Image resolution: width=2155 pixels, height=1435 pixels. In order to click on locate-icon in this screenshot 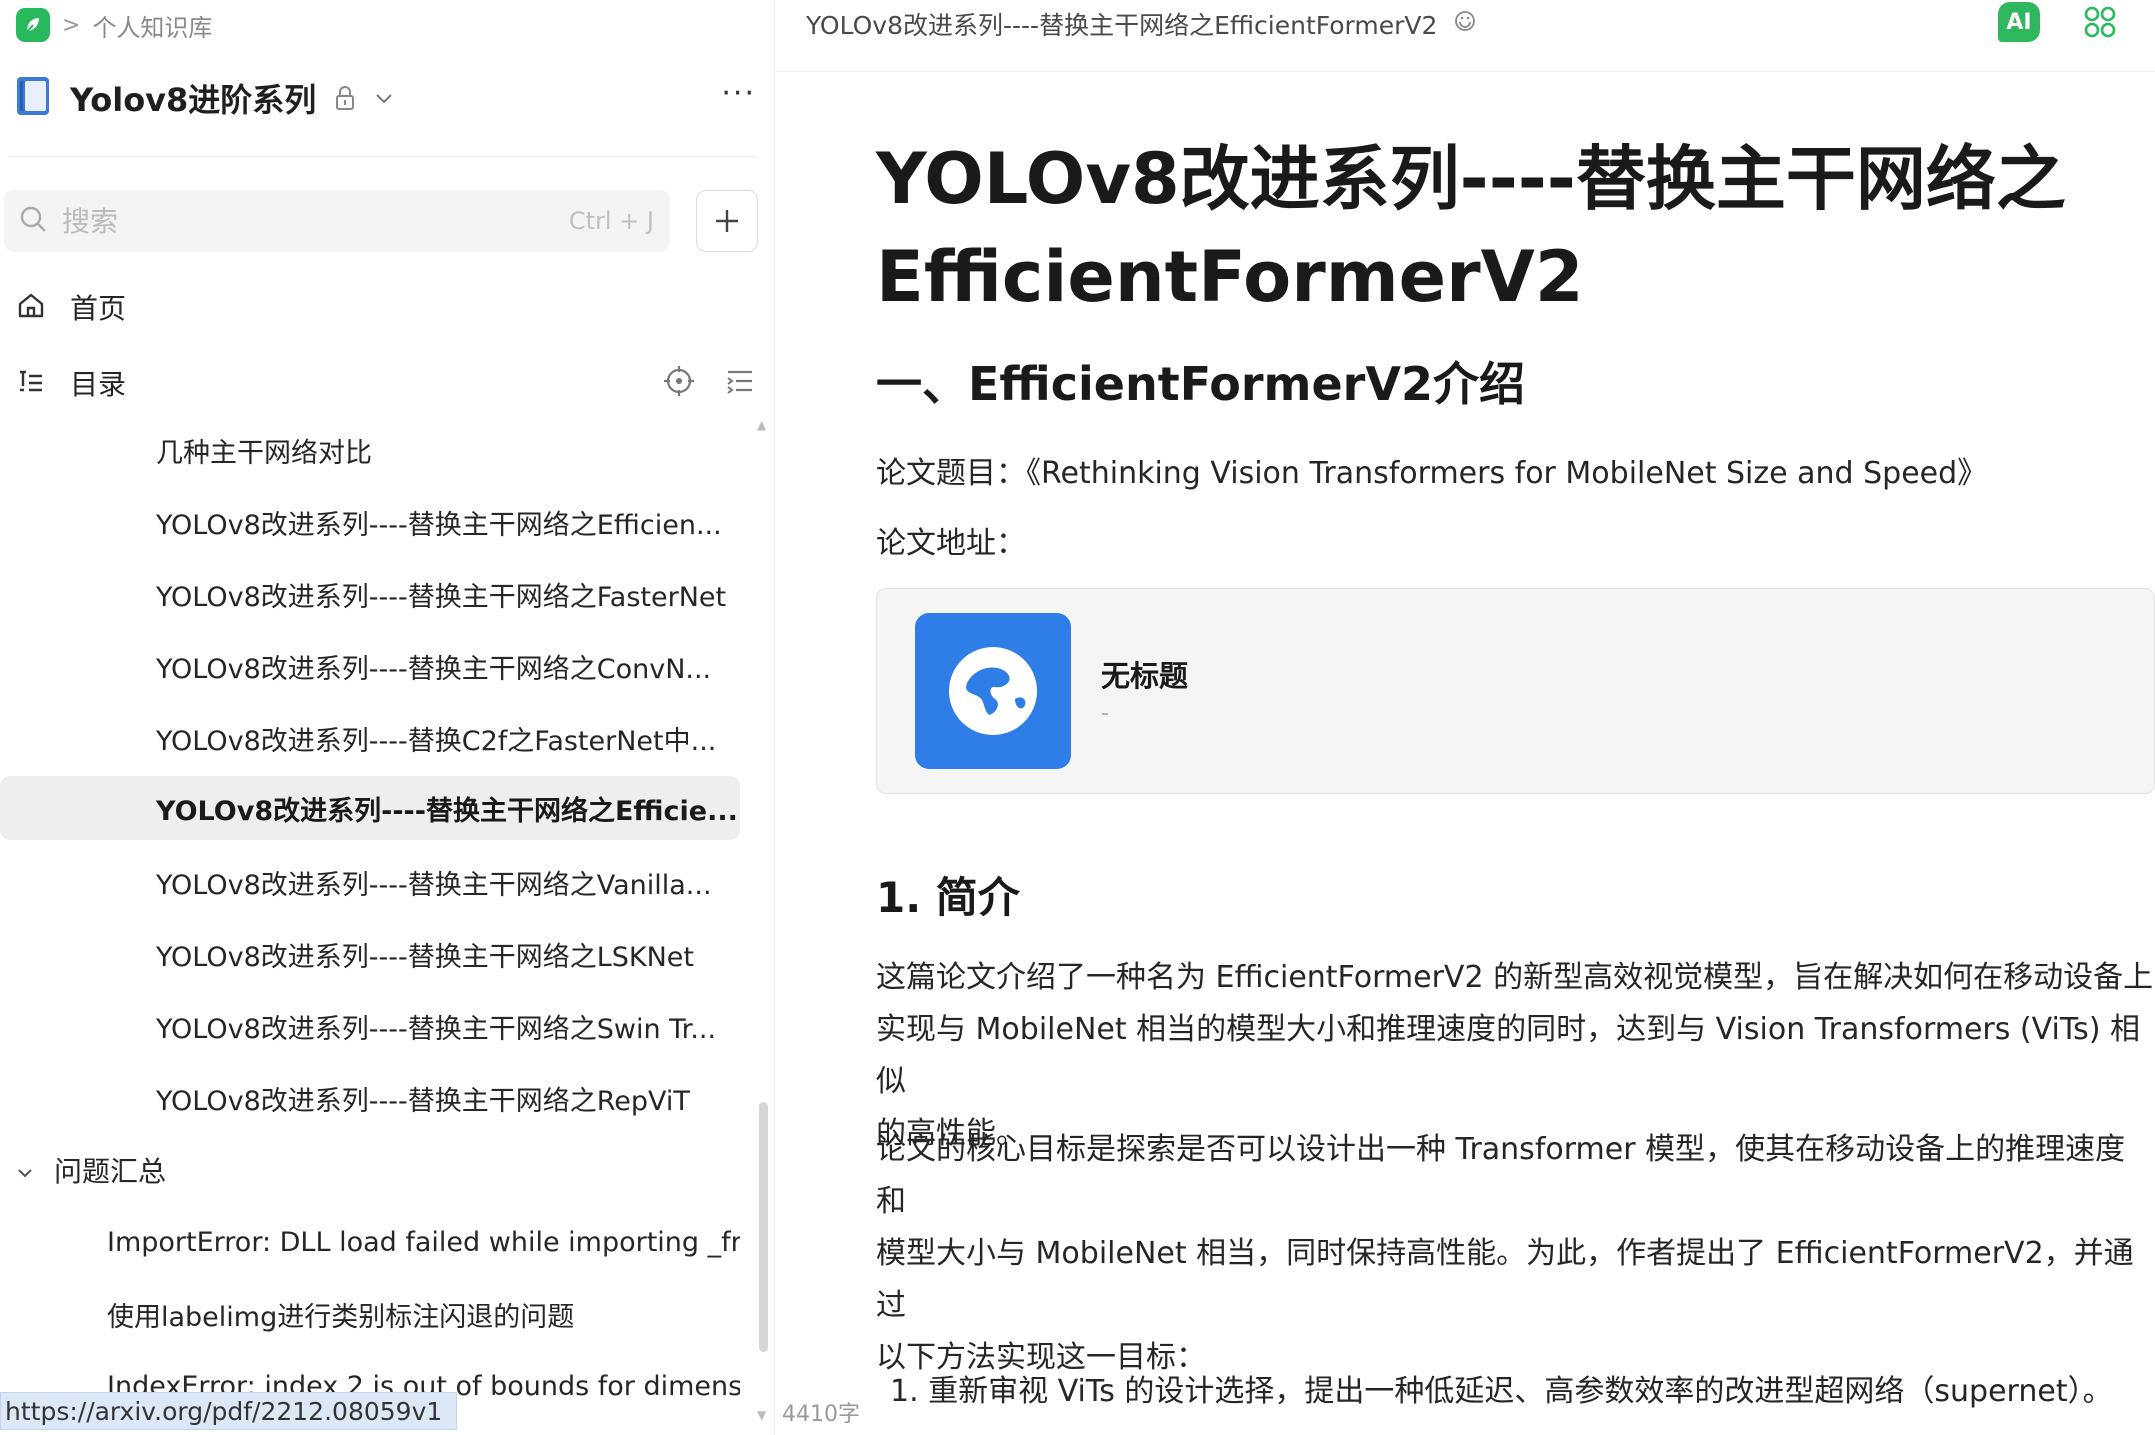, I will do `click(679, 383)`.